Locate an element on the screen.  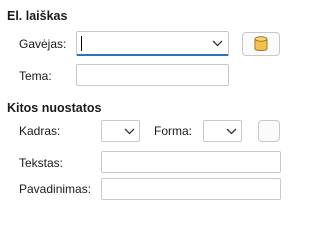
database-icon is located at coordinates (261, 43).